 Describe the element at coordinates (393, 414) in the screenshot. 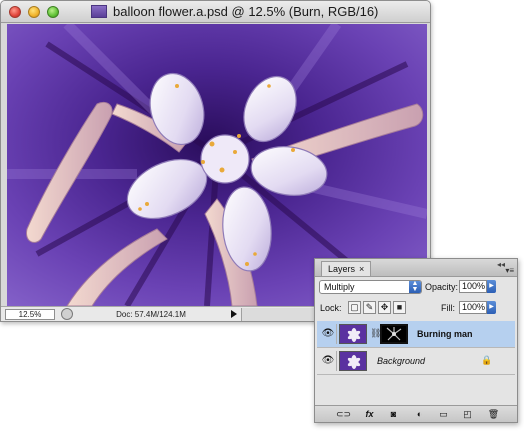

I see `add-mask-icon: ◙` at that location.